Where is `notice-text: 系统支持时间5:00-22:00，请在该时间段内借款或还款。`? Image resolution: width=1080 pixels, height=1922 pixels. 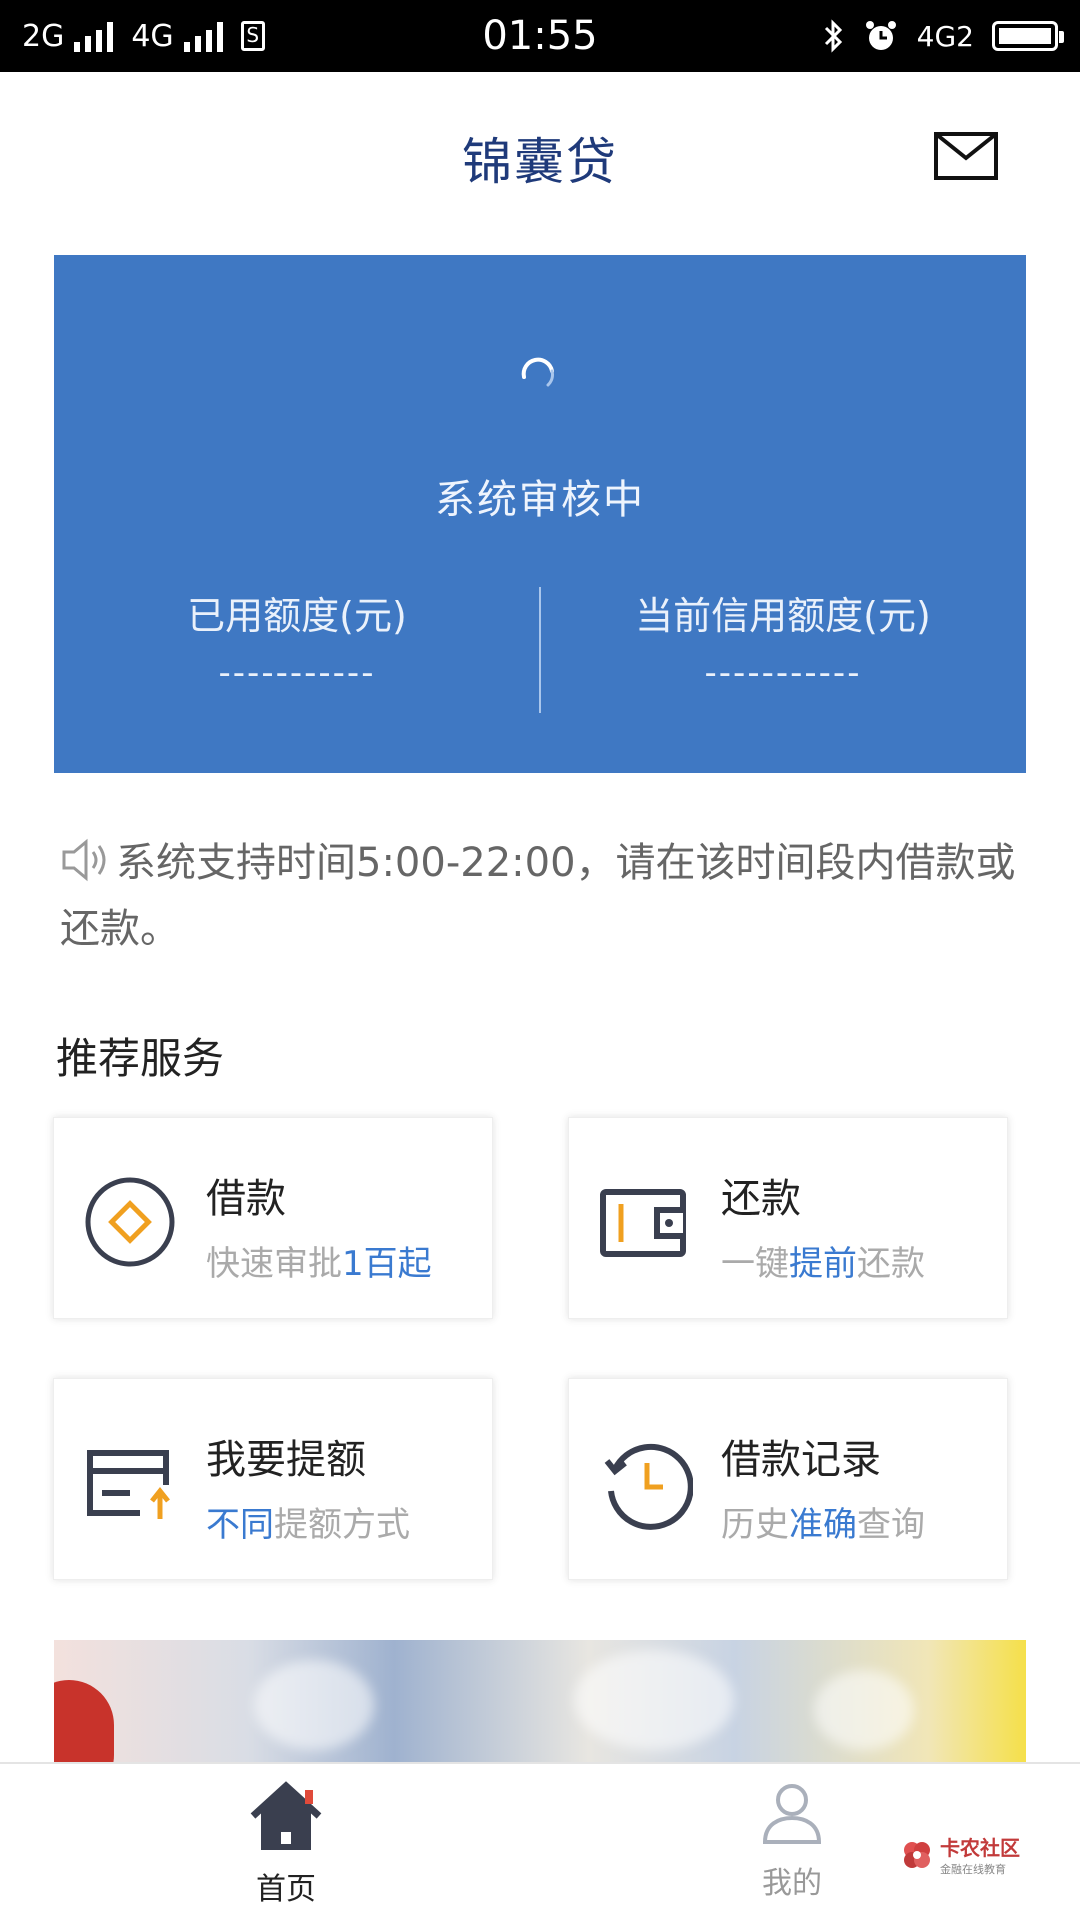 notice-text: 系统支持时间5:00-22:00，请在该时间段内借款或还款。 is located at coordinates (540, 896).